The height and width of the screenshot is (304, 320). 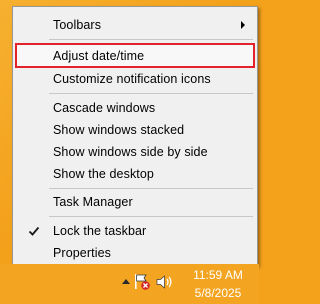 I want to click on taskbar-clock: 11:59 AM 5/8/2025, so click(x=218, y=284).